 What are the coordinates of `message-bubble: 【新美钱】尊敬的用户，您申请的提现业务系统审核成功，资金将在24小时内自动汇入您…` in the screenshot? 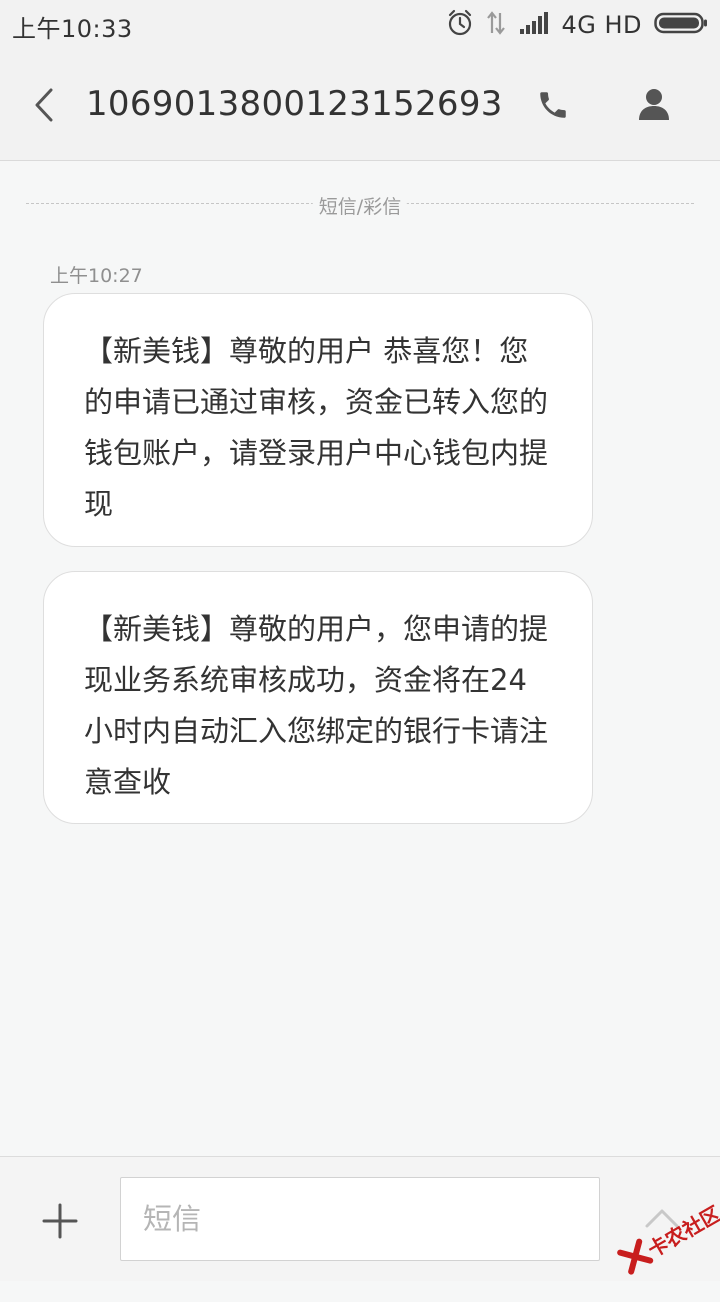 It's located at (318, 697).